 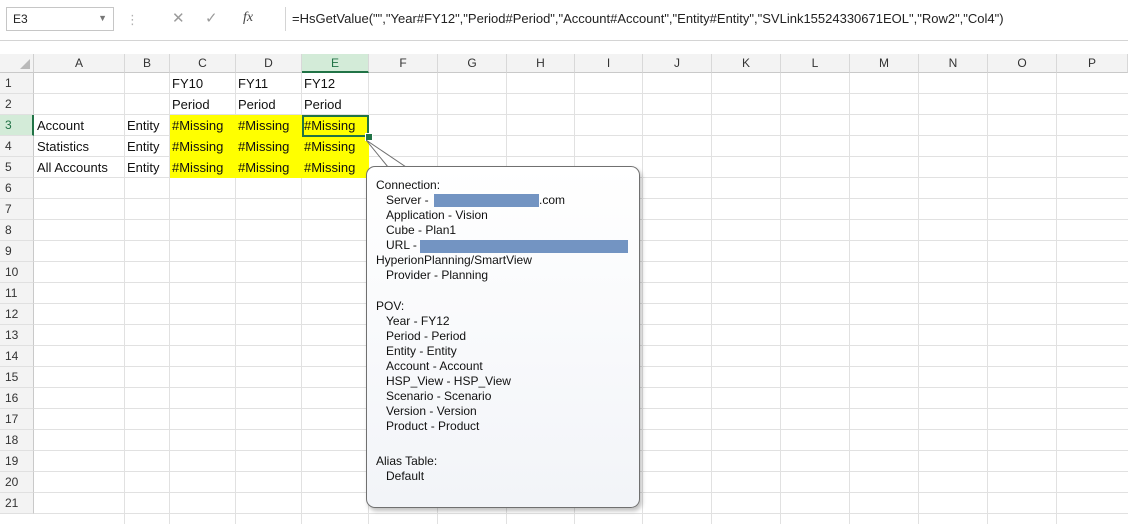 I want to click on row-header-2: 2, so click(x=17, y=104).